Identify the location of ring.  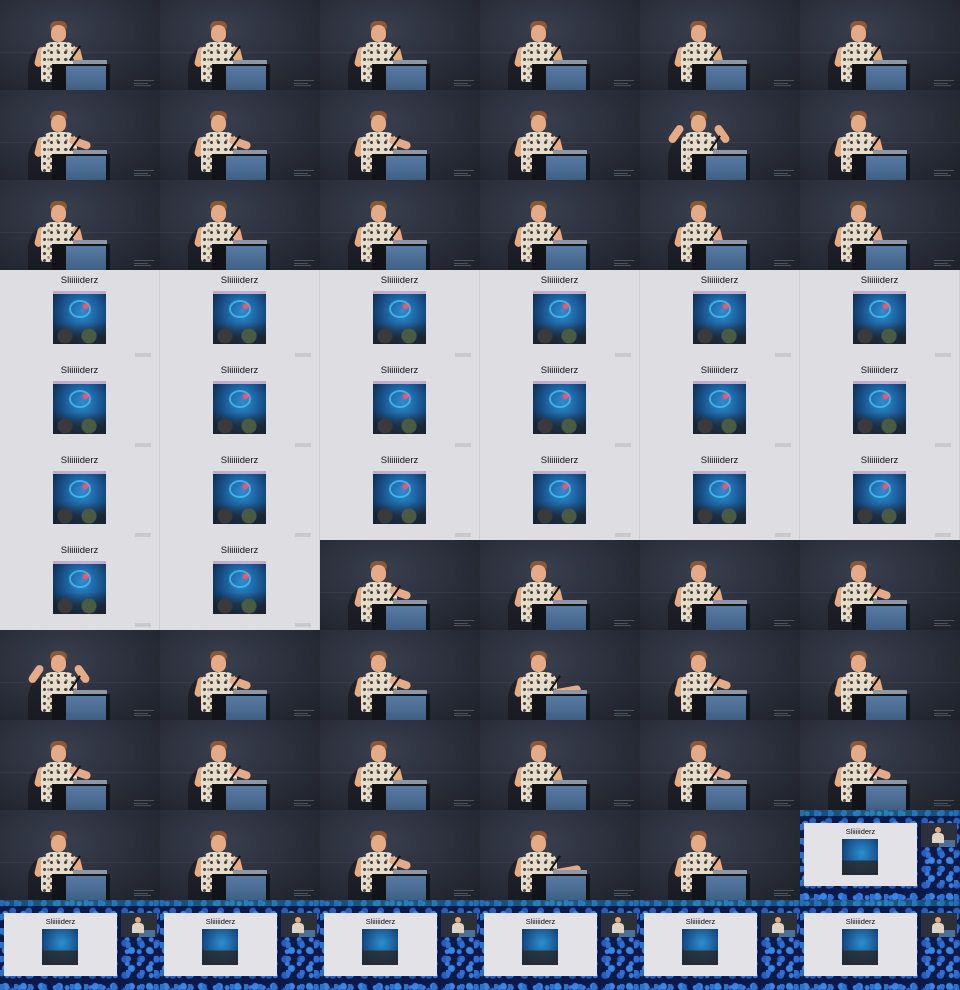
(880, 399).